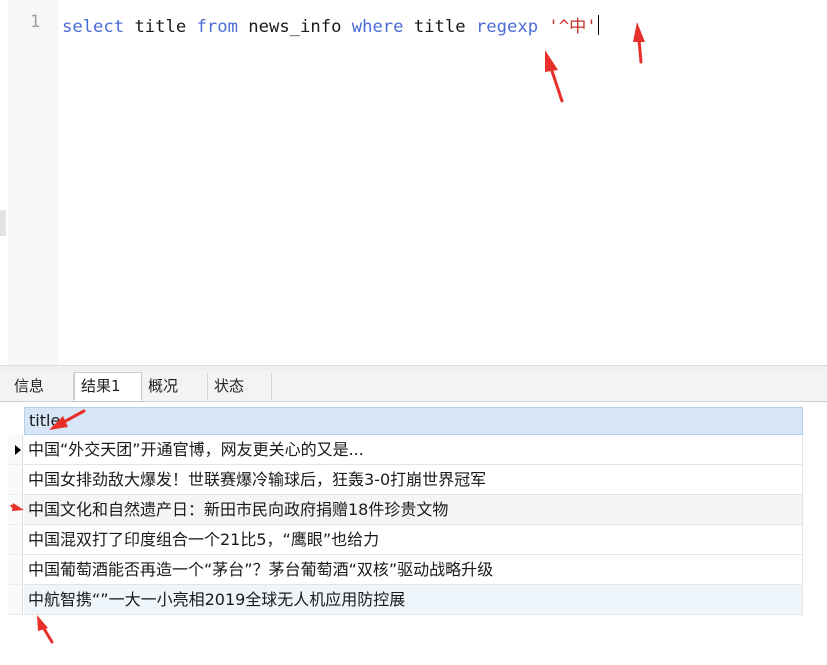 This screenshot has height=665, width=827. I want to click on text-caret, so click(598, 25).